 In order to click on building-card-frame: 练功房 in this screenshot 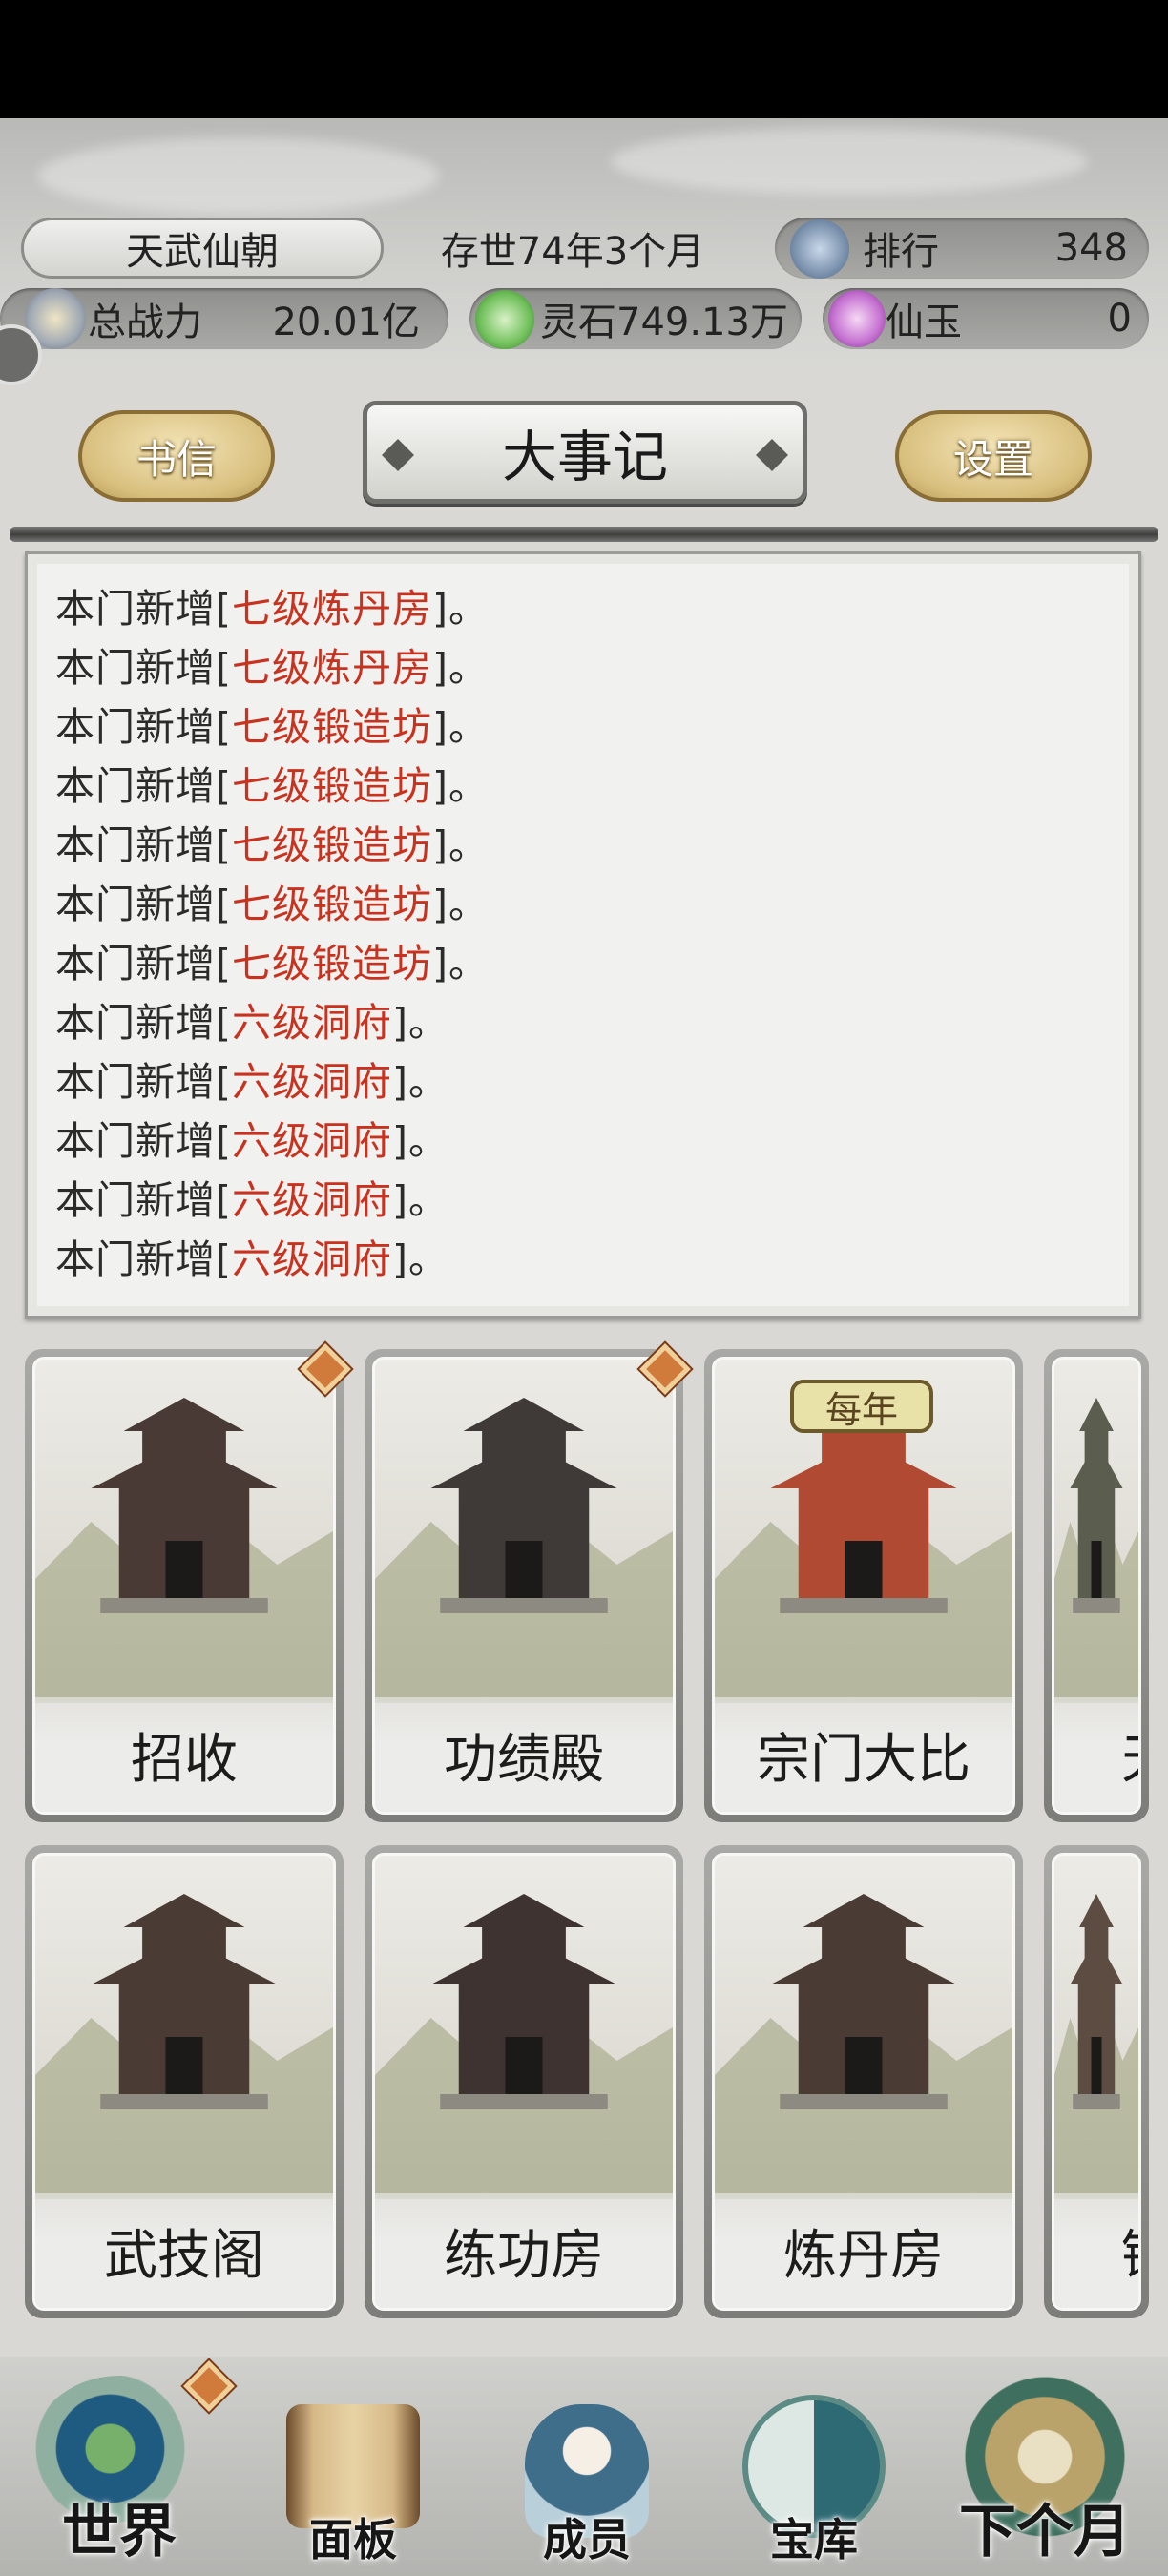, I will do `click(524, 2082)`.